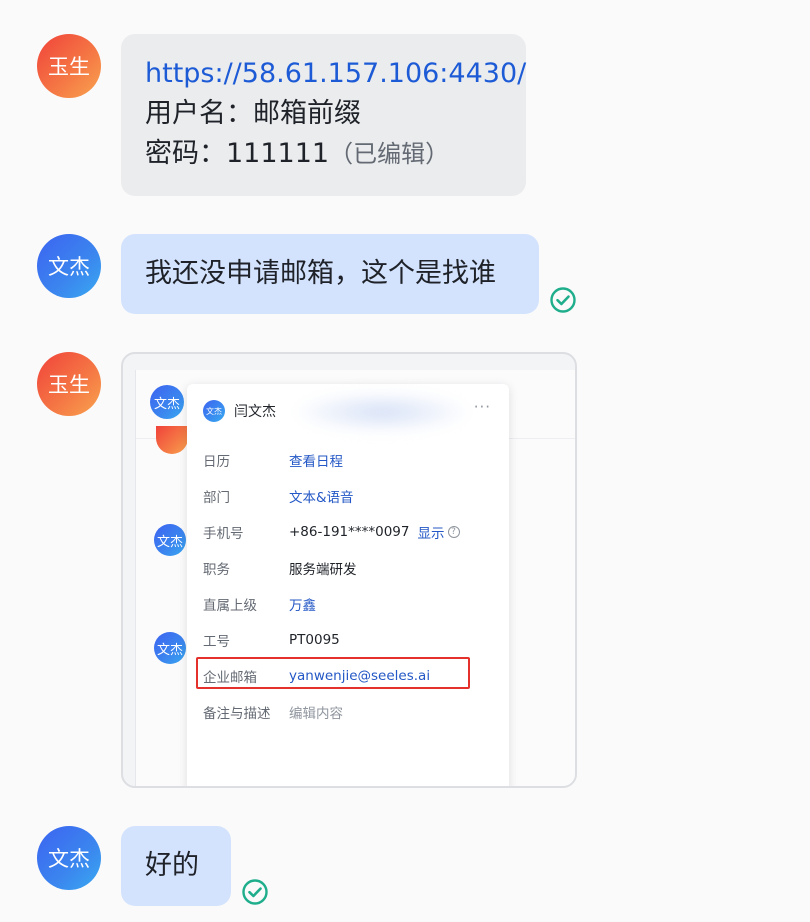  Describe the element at coordinates (482, 407) in the screenshot. I see `more-icon: ···` at that location.